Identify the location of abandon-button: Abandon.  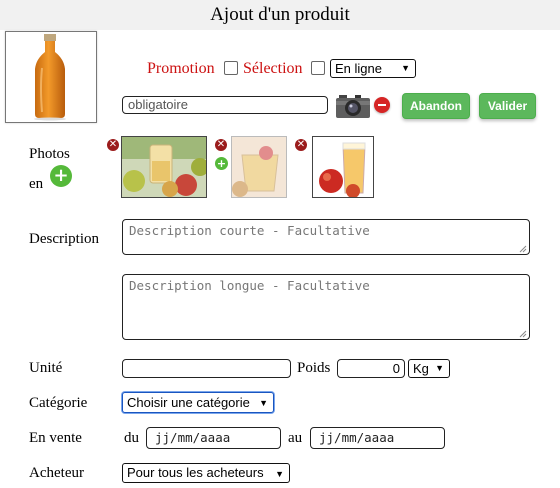
(436, 106).